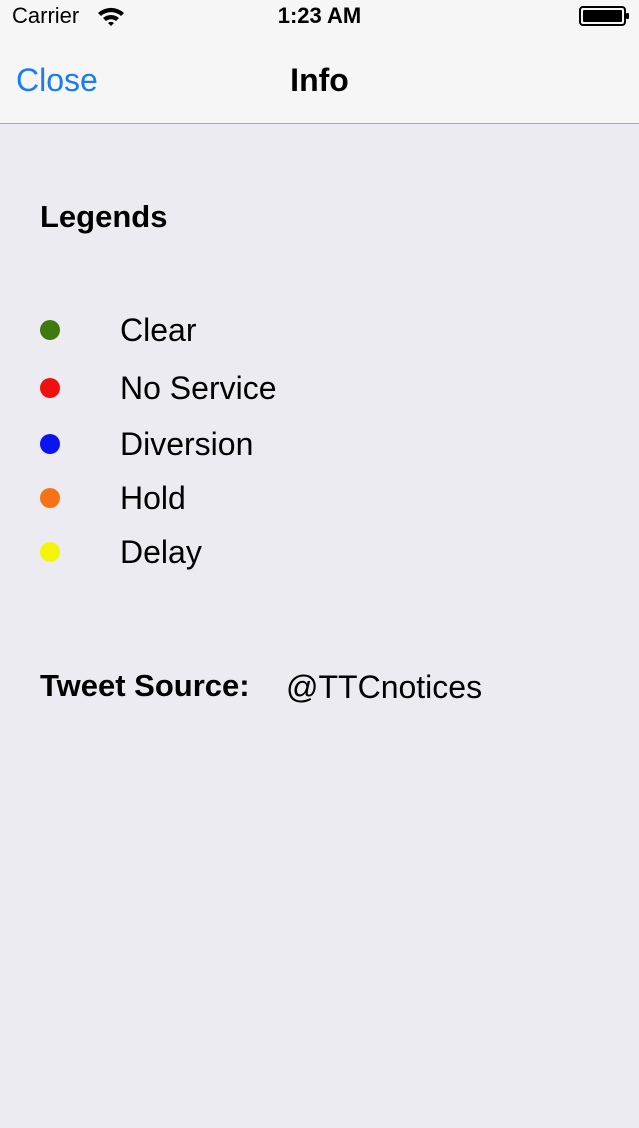  I want to click on legend-item-diversion: Diversion, so click(319, 444).